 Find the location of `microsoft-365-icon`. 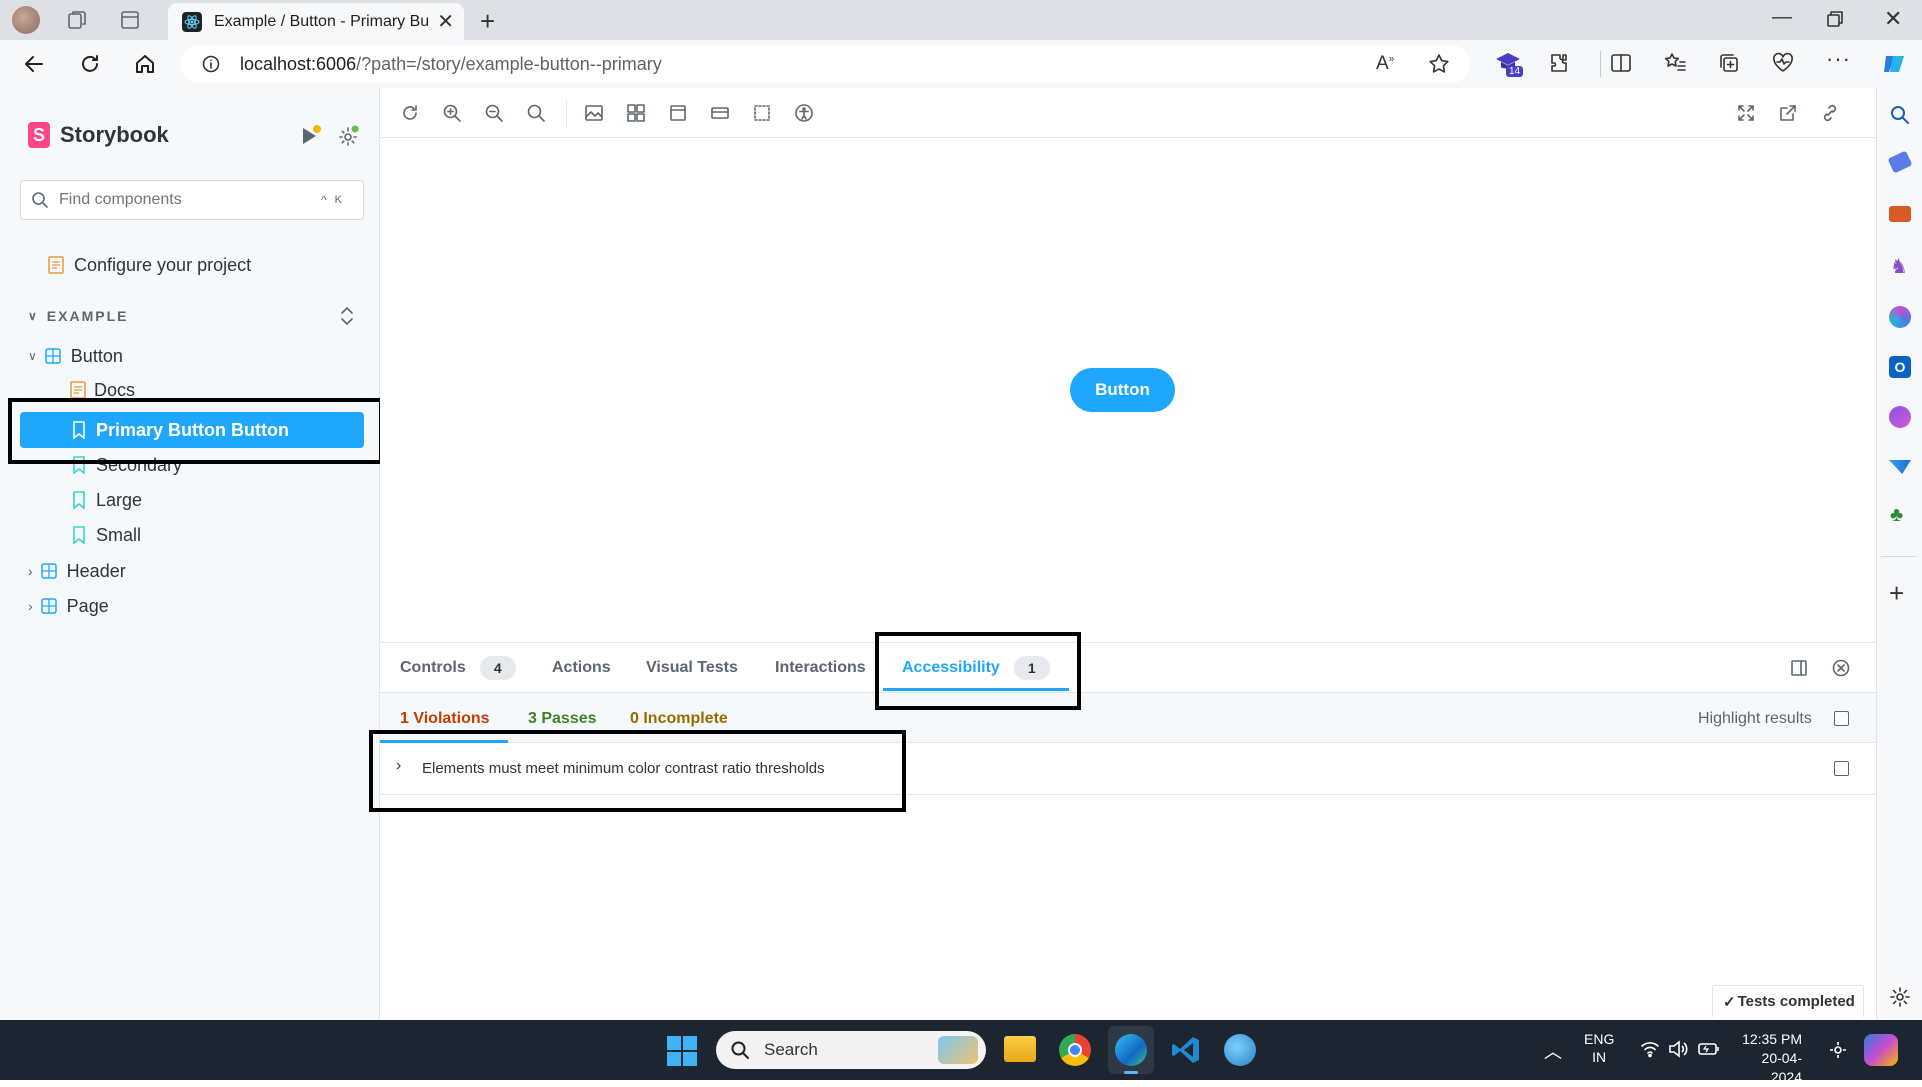

microsoft-365-icon is located at coordinates (1900, 317).